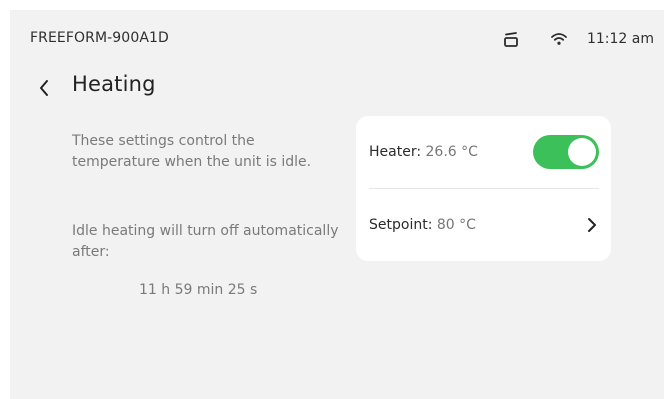 This screenshot has width=664, height=399. What do you see at coordinates (484, 152) in the screenshot?
I see `heater-row: Heater: 26.6 °C` at bounding box center [484, 152].